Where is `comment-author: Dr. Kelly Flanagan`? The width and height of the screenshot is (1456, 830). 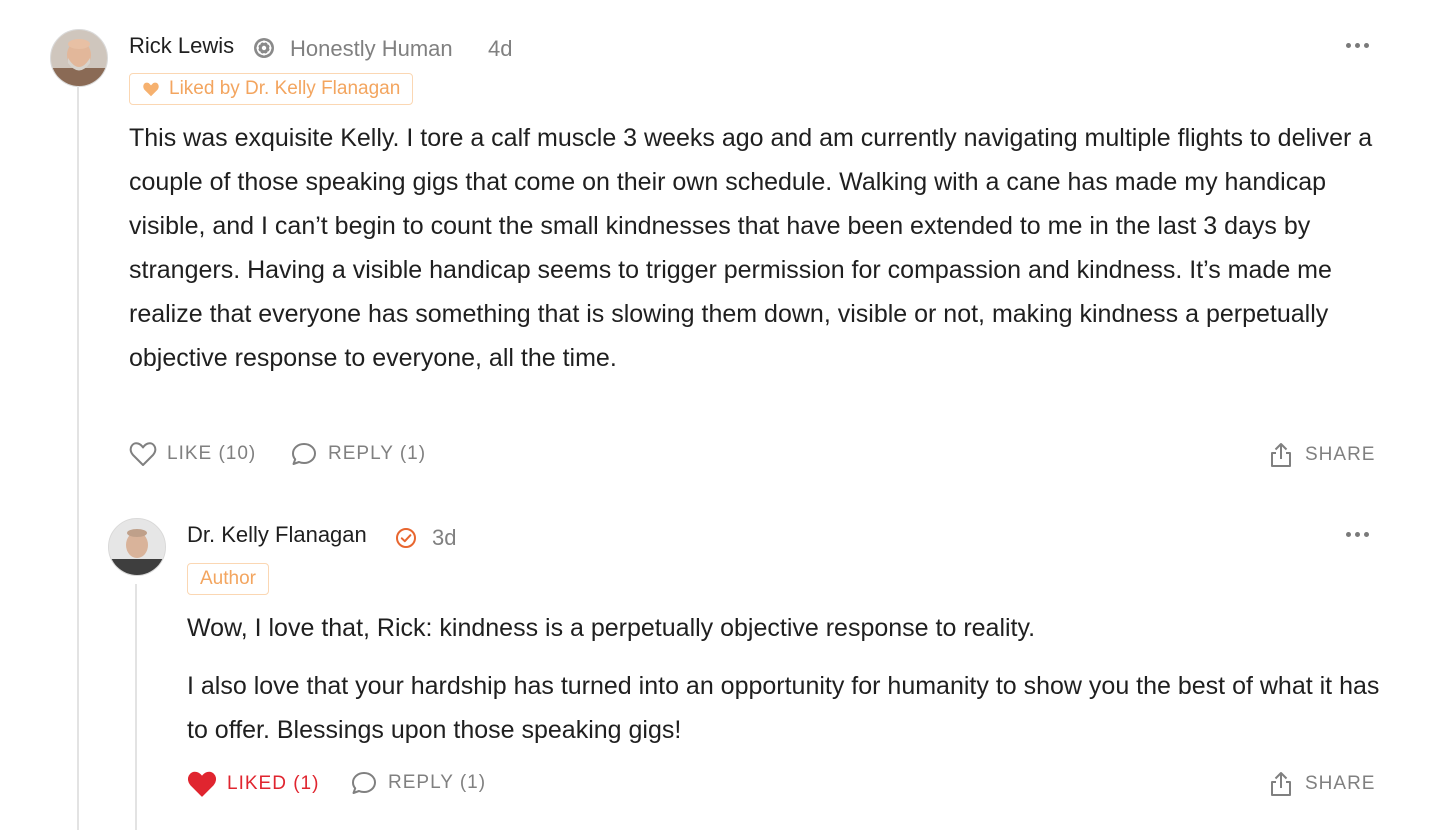
comment-author: Dr. Kelly Flanagan is located at coordinates (277, 535).